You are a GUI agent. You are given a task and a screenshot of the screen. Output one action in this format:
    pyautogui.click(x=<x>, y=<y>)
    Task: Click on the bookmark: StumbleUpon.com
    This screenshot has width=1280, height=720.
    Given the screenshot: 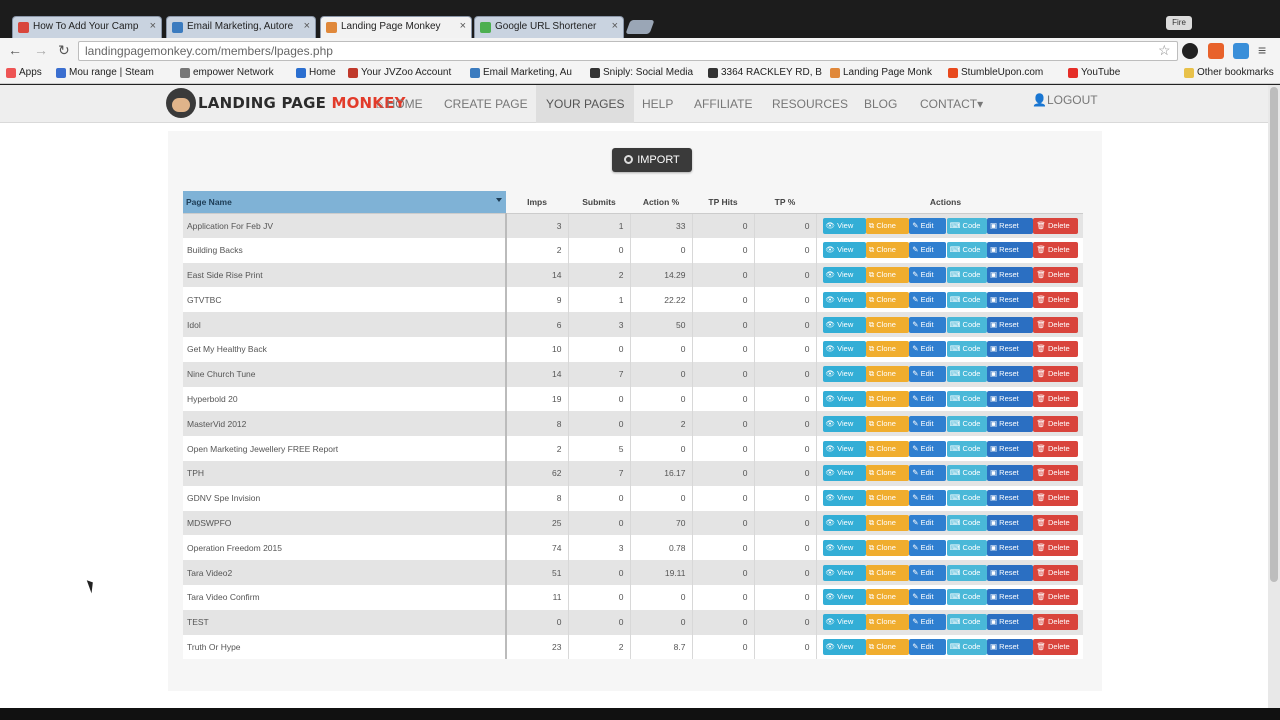 What is the action you would take?
    pyautogui.click(x=995, y=72)
    